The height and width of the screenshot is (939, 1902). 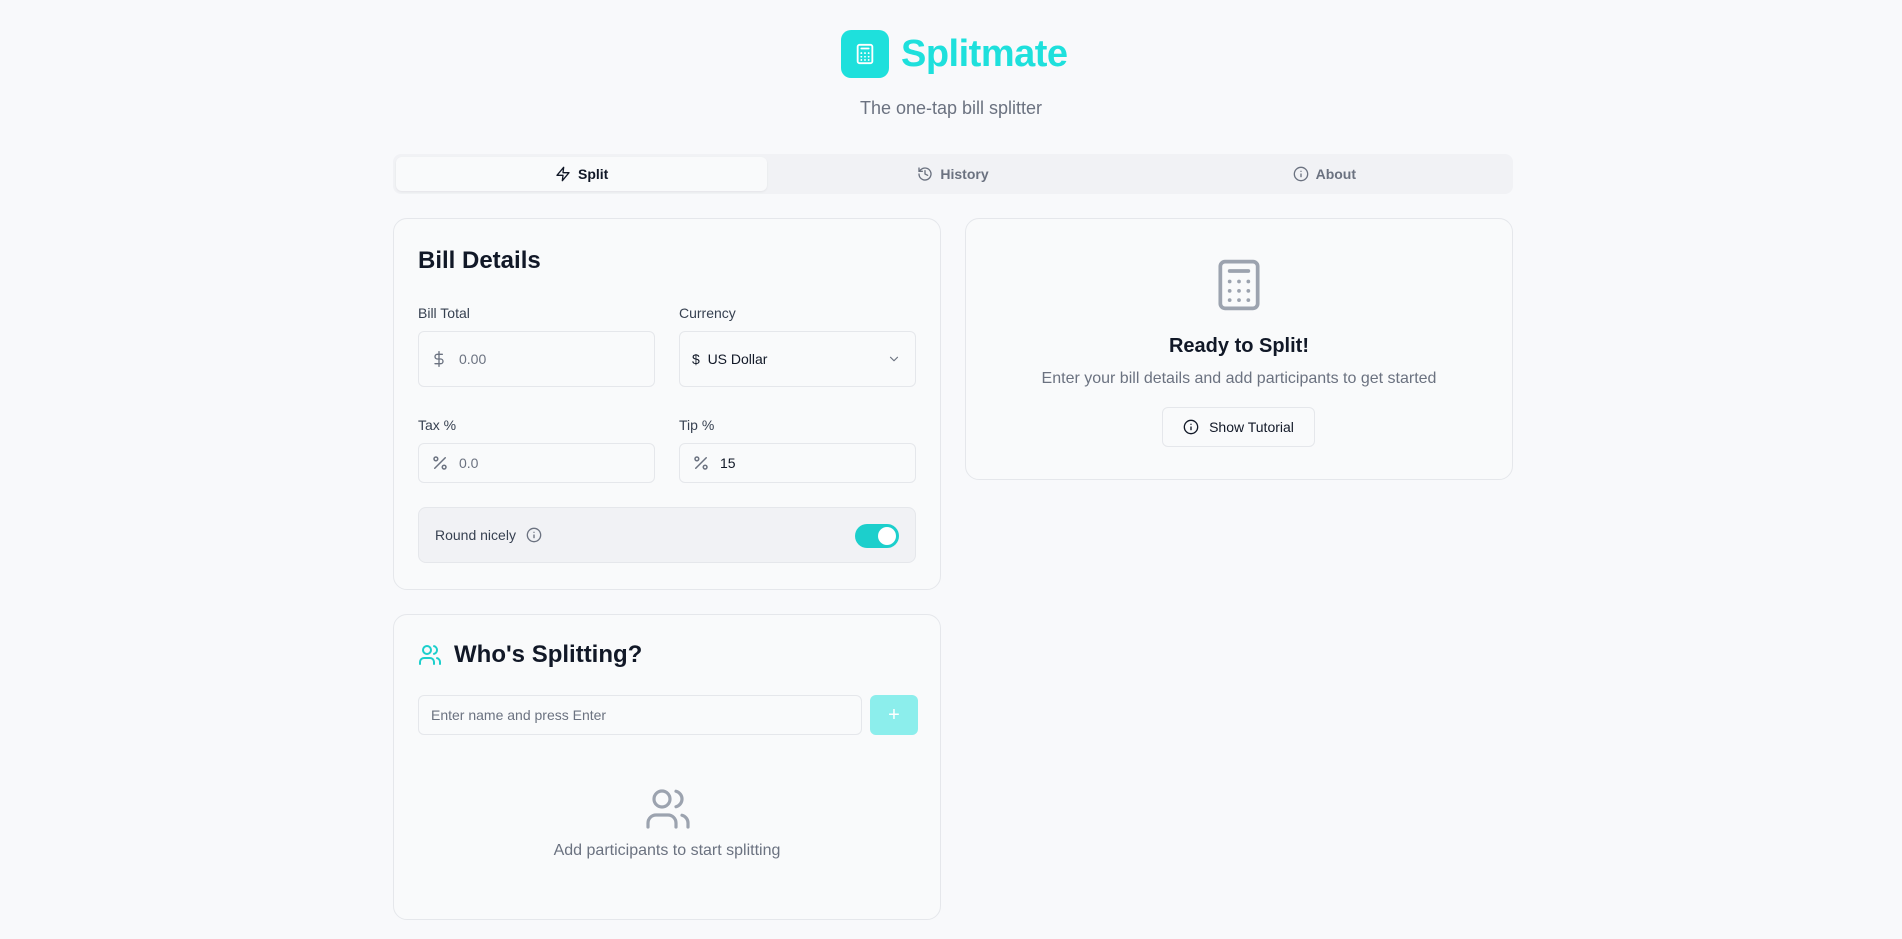 What do you see at coordinates (593, 174) in the screenshot?
I see `tab-split-label: Split` at bounding box center [593, 174].